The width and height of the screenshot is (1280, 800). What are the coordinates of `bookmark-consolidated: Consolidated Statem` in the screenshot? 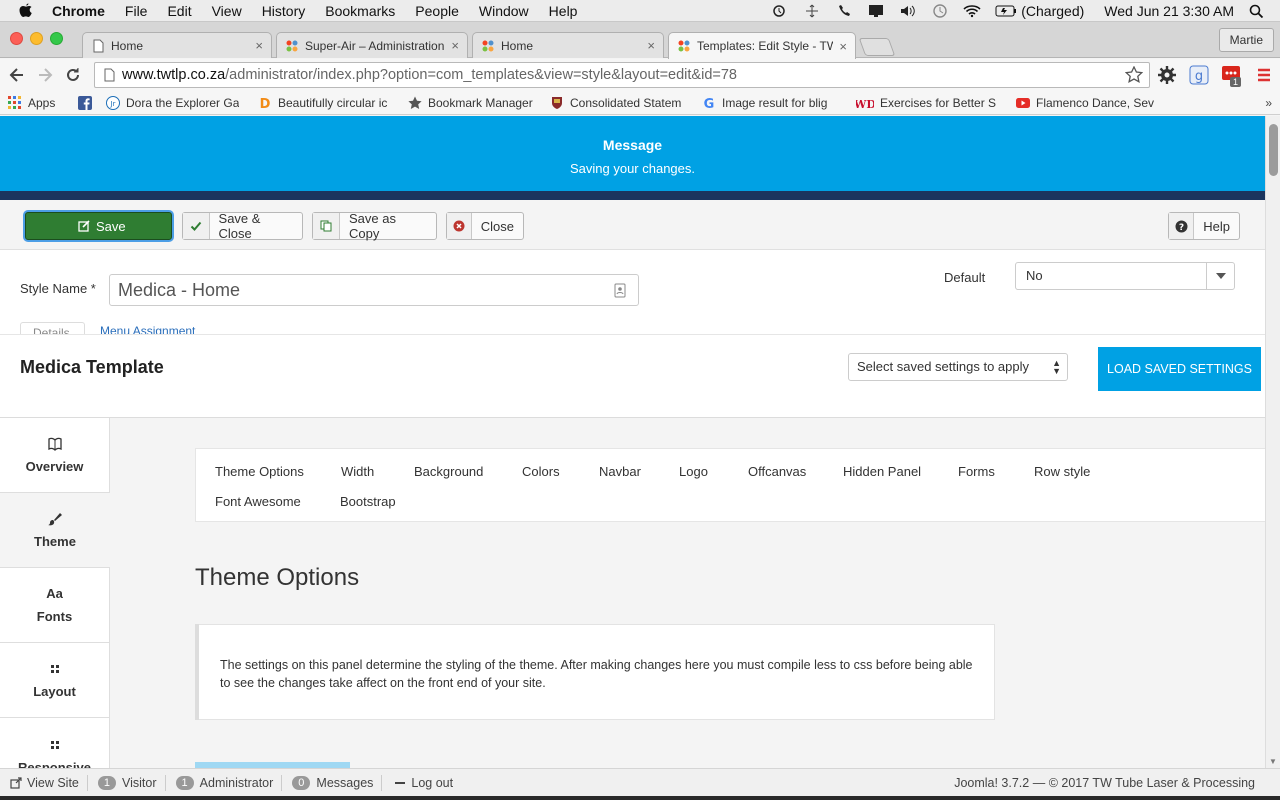 It's located at (620, 103).